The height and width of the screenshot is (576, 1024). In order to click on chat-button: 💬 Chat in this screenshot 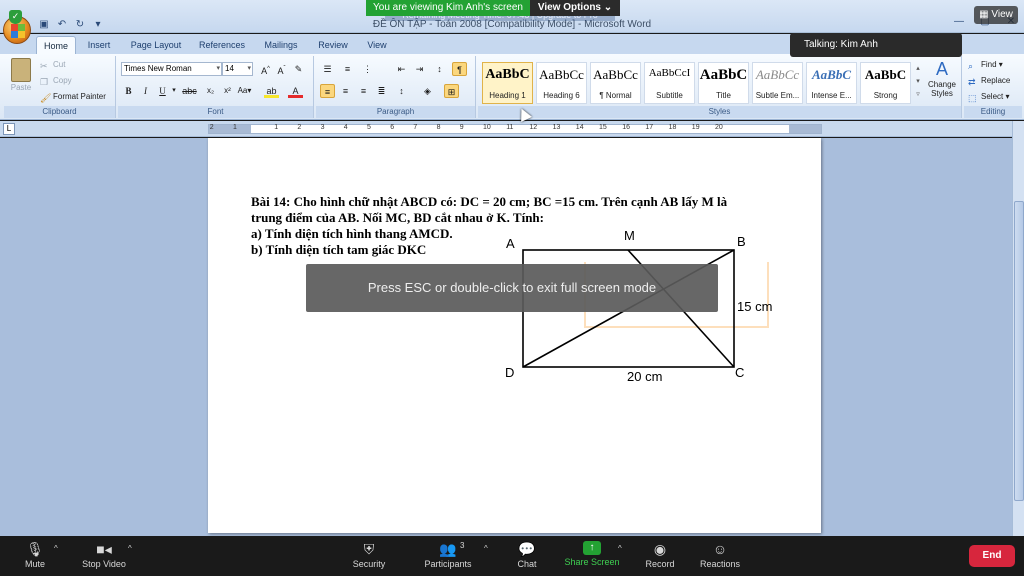, I will do `click(527, 556)`.